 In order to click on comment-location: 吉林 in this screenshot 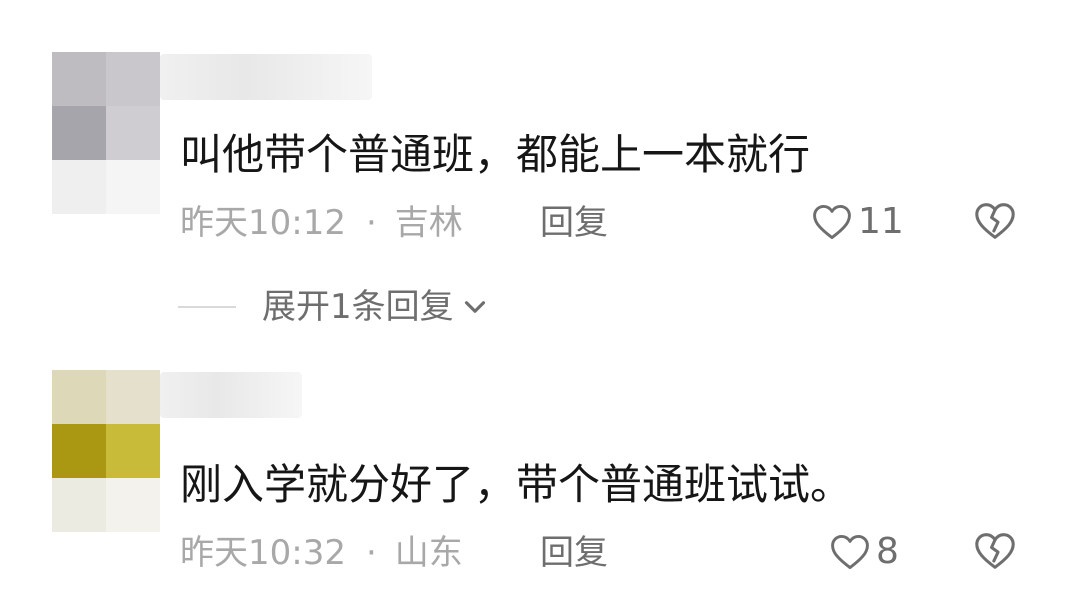, I will do `click(428, 223)`.